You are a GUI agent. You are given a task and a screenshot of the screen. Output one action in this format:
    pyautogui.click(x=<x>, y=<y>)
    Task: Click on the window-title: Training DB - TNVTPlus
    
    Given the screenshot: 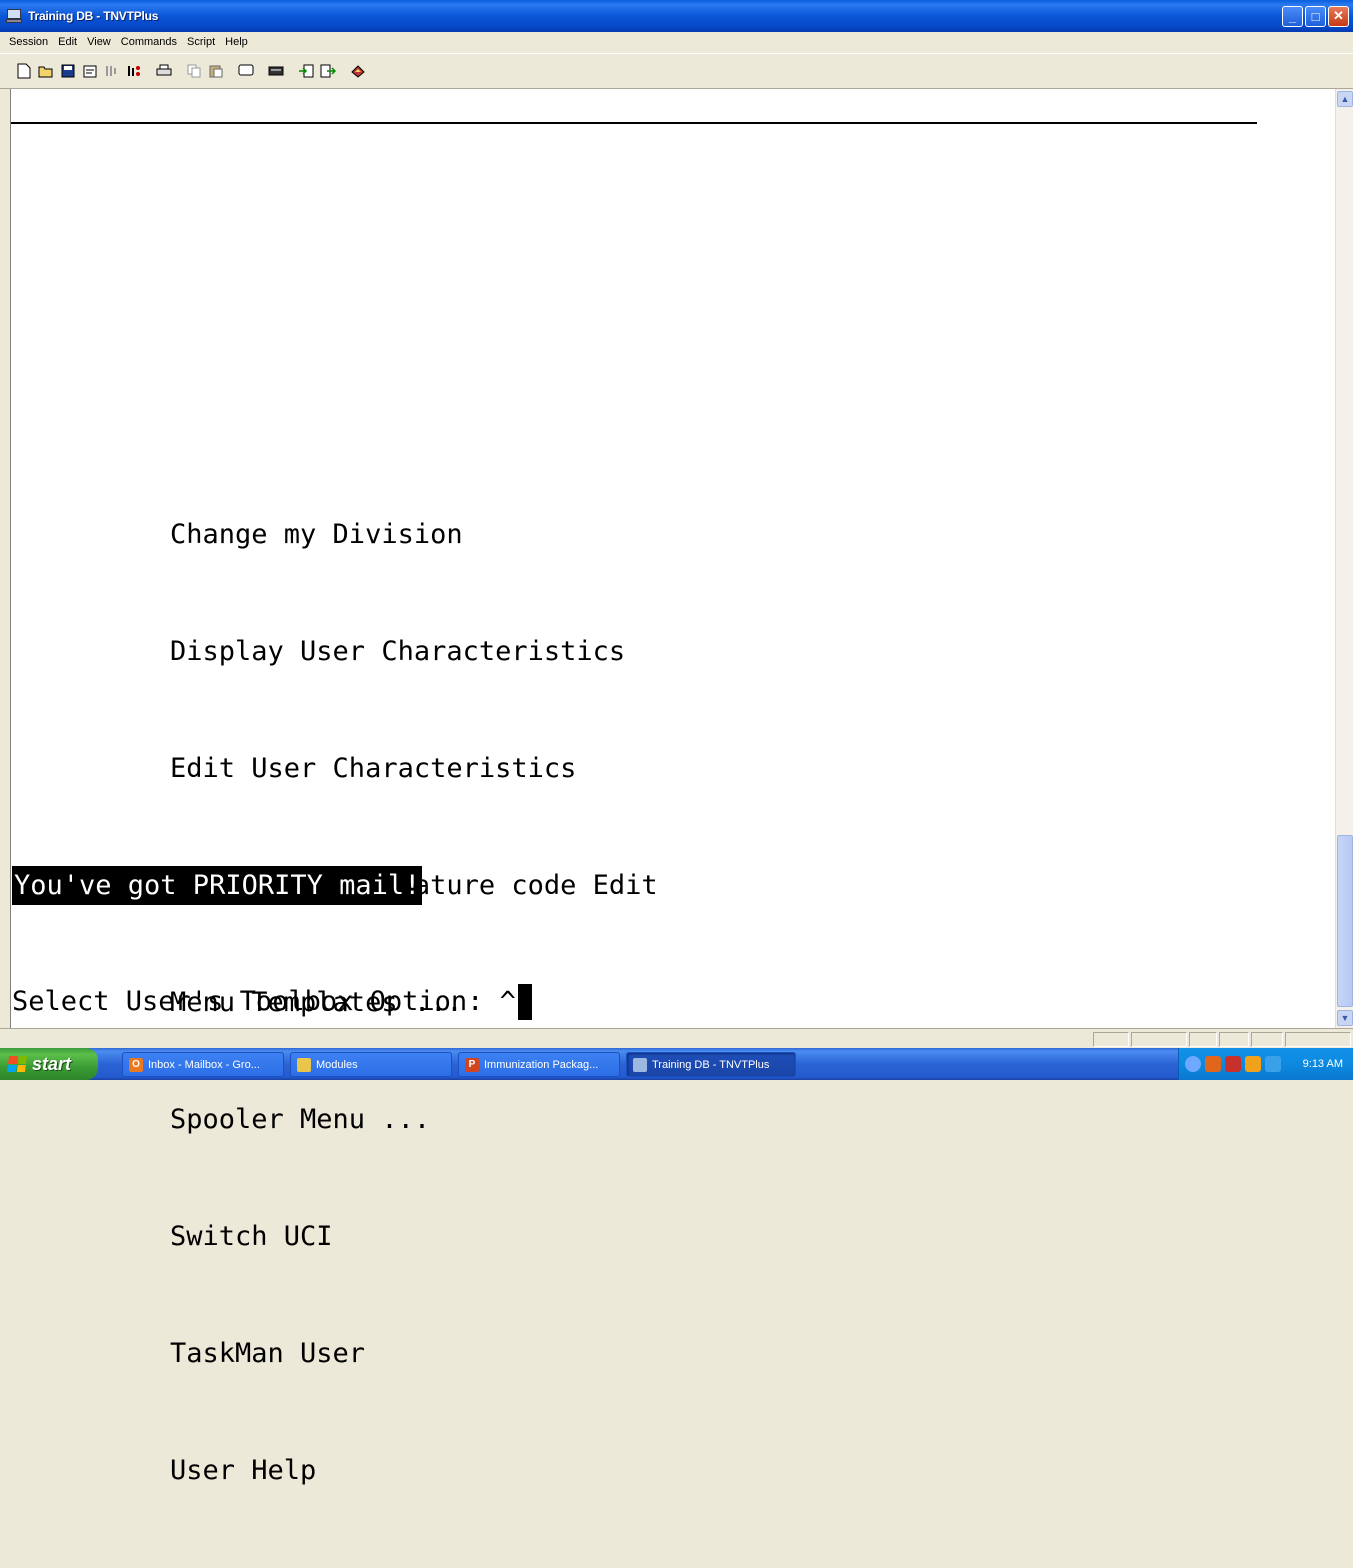 What is the action you would take?
    pyautogui.click(x=93, y=16)
    